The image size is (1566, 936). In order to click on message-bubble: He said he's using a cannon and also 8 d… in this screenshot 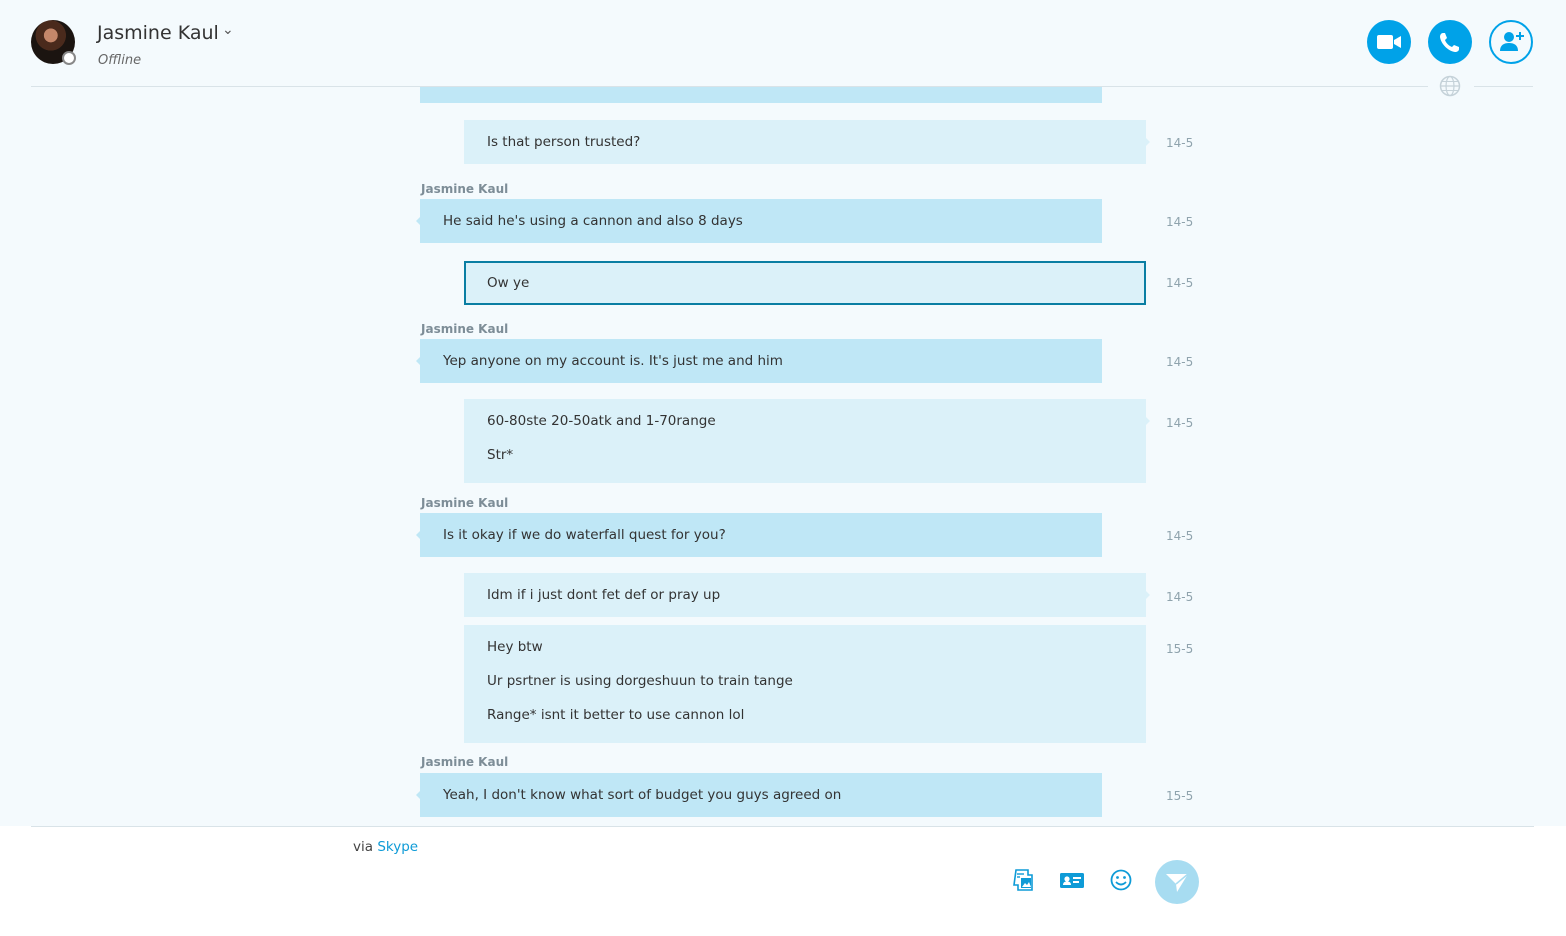, I will do `click(759, 221)`.